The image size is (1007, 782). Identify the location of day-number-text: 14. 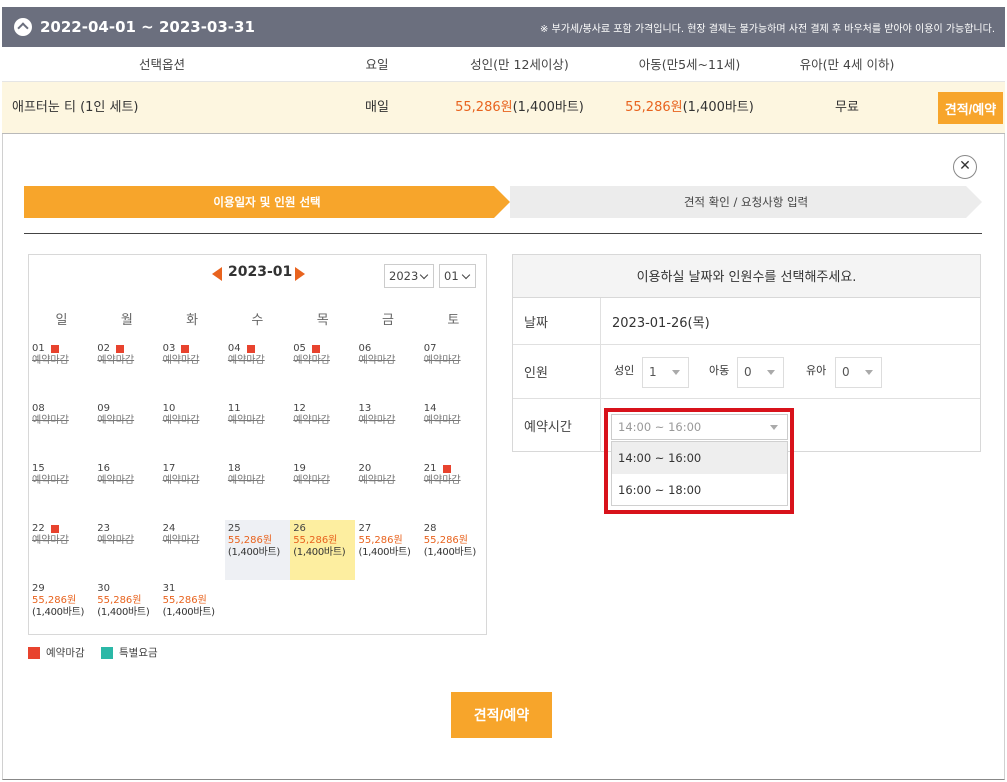
(430, 408).